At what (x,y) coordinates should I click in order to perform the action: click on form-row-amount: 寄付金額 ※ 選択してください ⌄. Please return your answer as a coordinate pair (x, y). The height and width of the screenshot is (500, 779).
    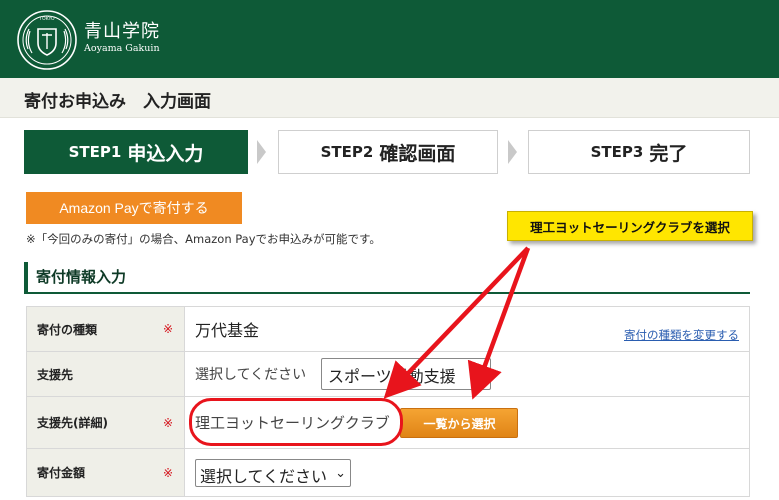
    Looking at the image, I should click on (388, 472).